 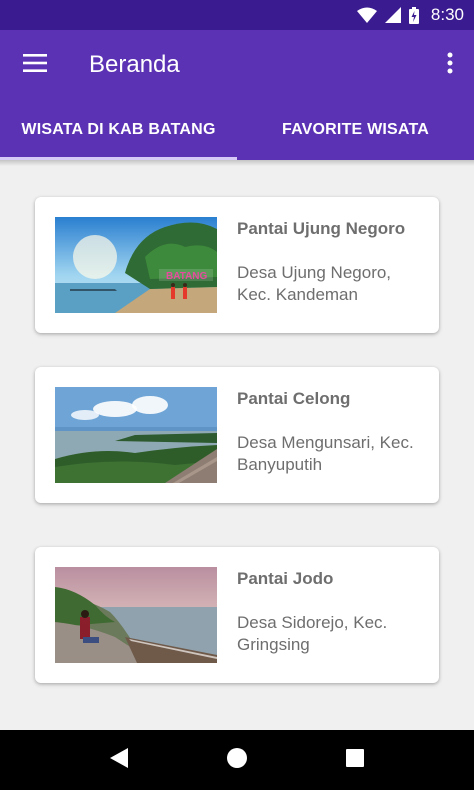 I want to click on menu-button, so click(x=35, y=65).